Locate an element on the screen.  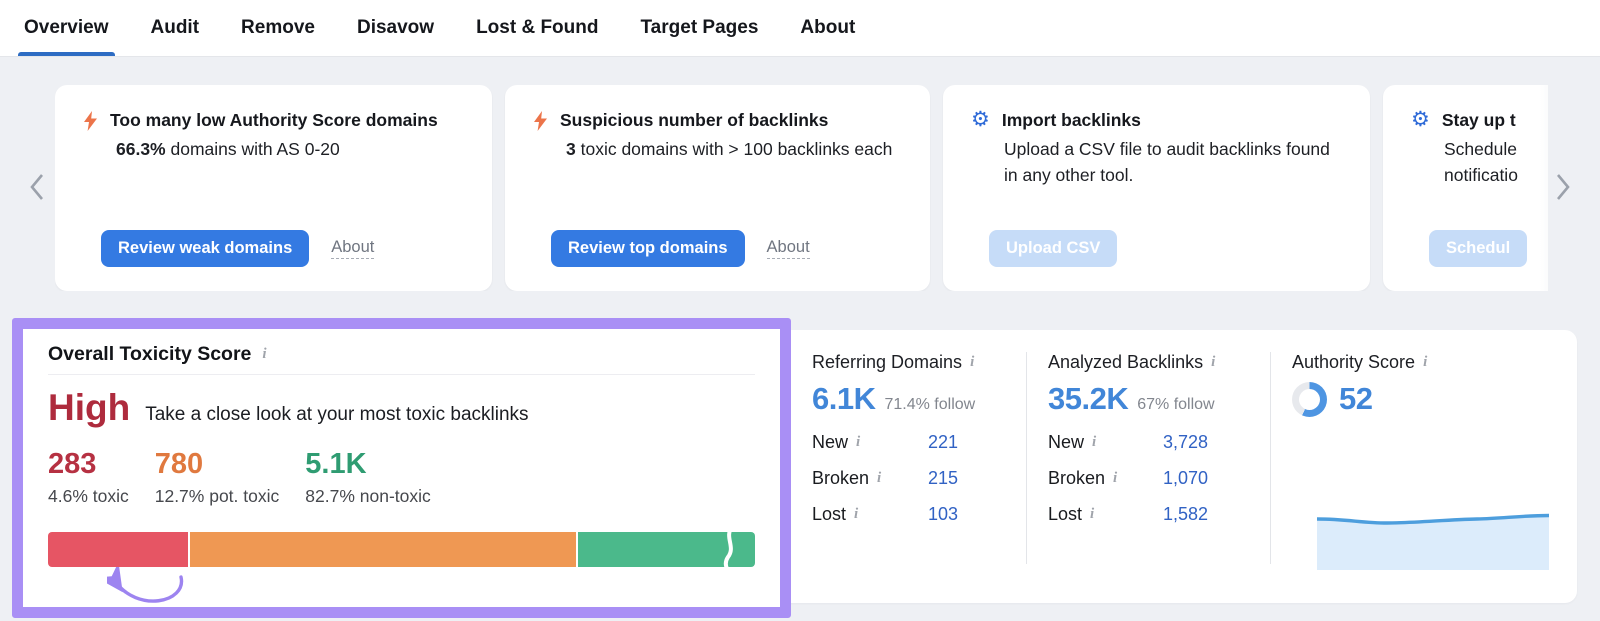
card-description: Schedule notificatio is located at coordinates (1496, 162).